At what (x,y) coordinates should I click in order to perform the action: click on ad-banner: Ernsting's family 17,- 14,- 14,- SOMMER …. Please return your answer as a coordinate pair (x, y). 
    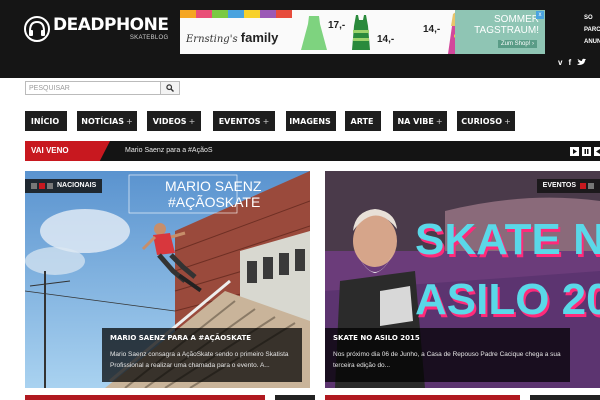
    Looking at the image, I should click on (362, 32).